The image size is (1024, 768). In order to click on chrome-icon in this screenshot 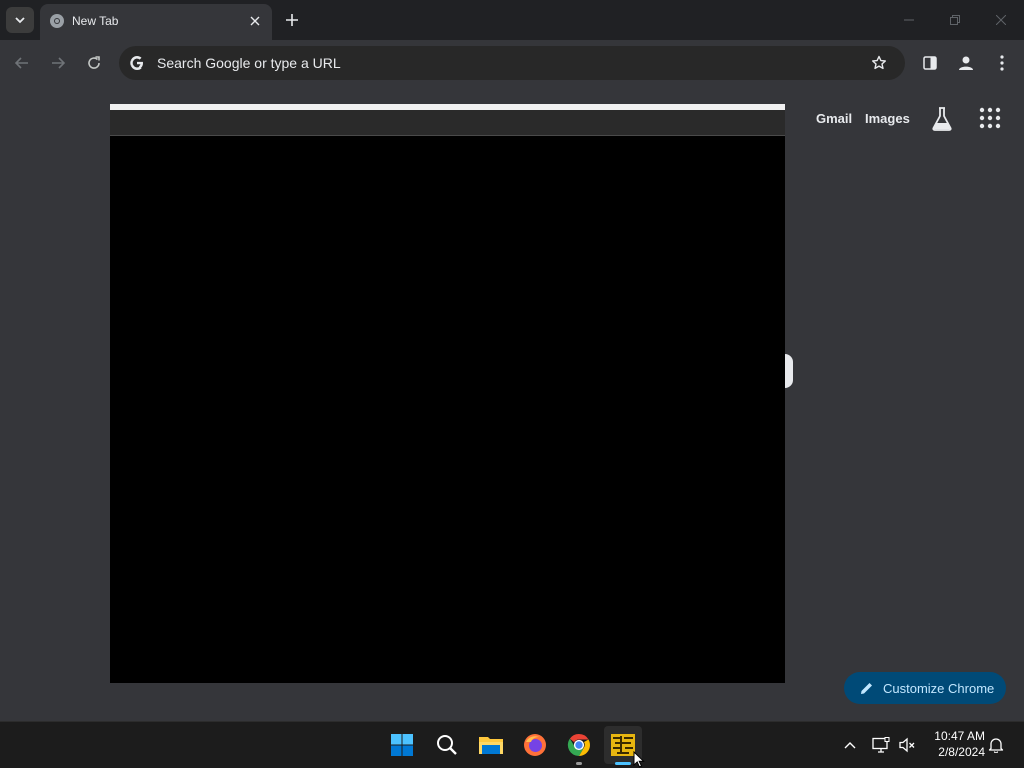, I will do `click(578, 745)`.